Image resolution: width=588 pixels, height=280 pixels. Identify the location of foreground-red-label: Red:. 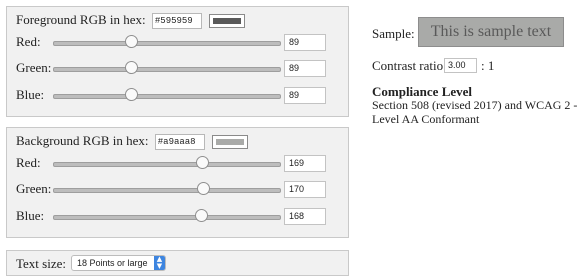
(28, 41).